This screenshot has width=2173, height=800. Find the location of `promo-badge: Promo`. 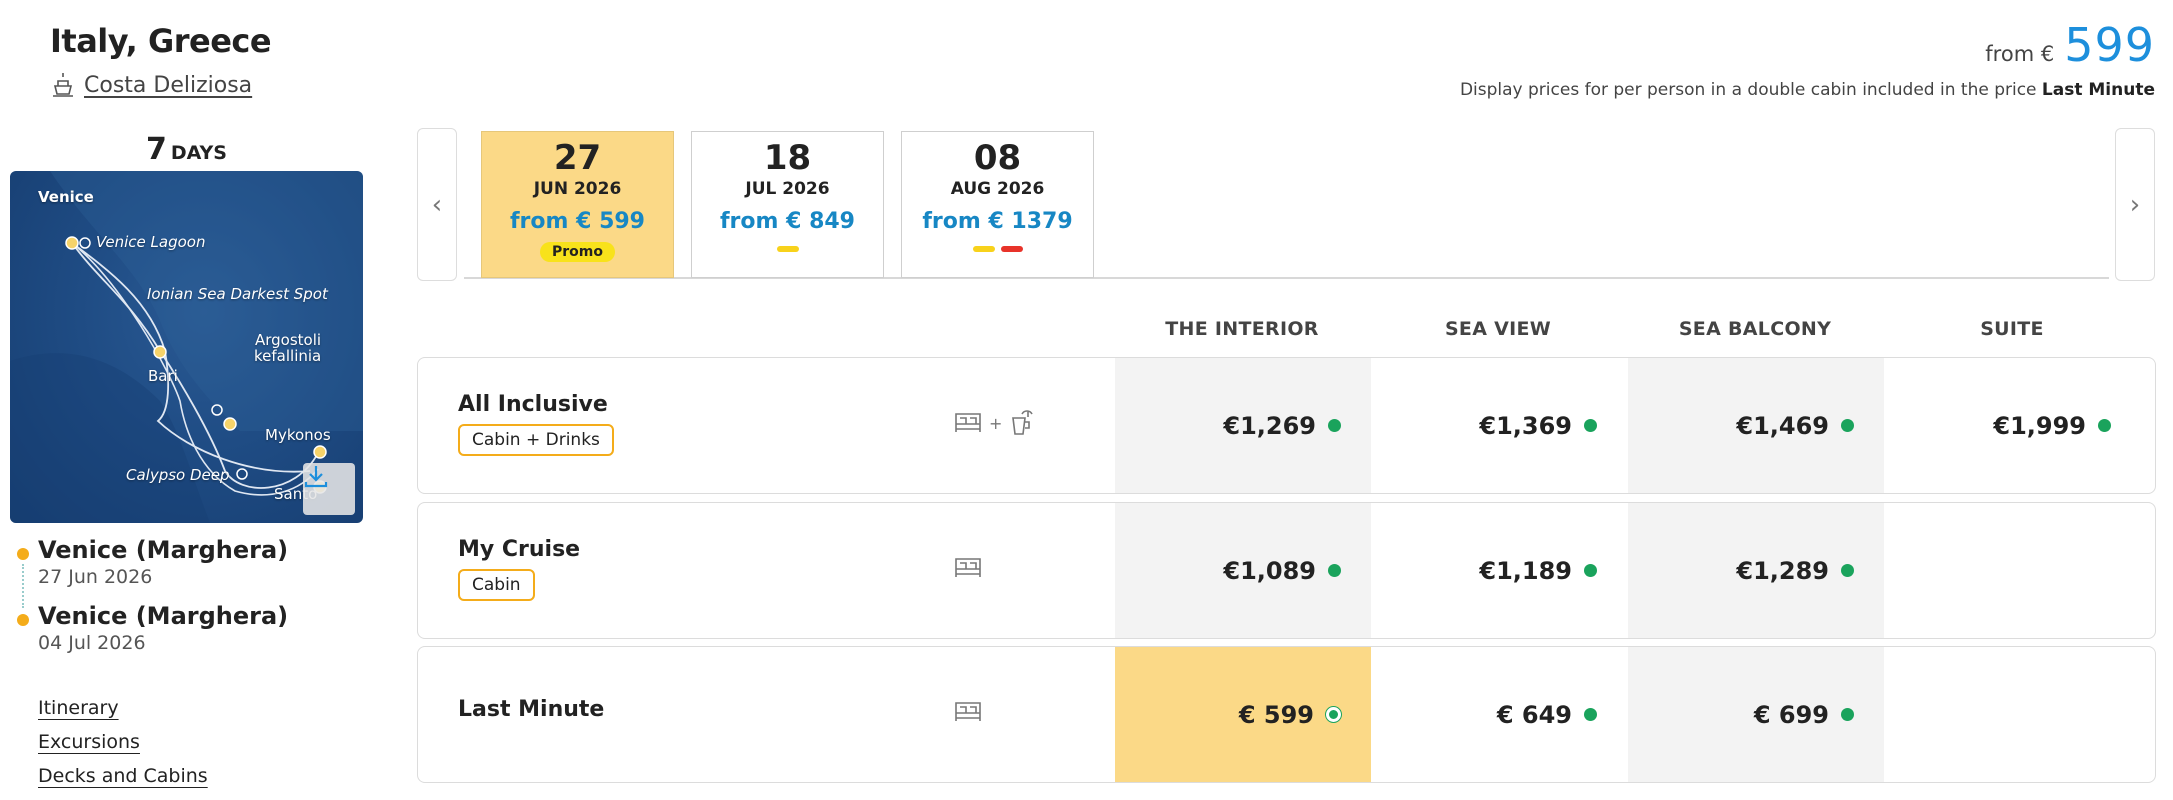

promo-badge: Promo is located at coordinates (577, 252).